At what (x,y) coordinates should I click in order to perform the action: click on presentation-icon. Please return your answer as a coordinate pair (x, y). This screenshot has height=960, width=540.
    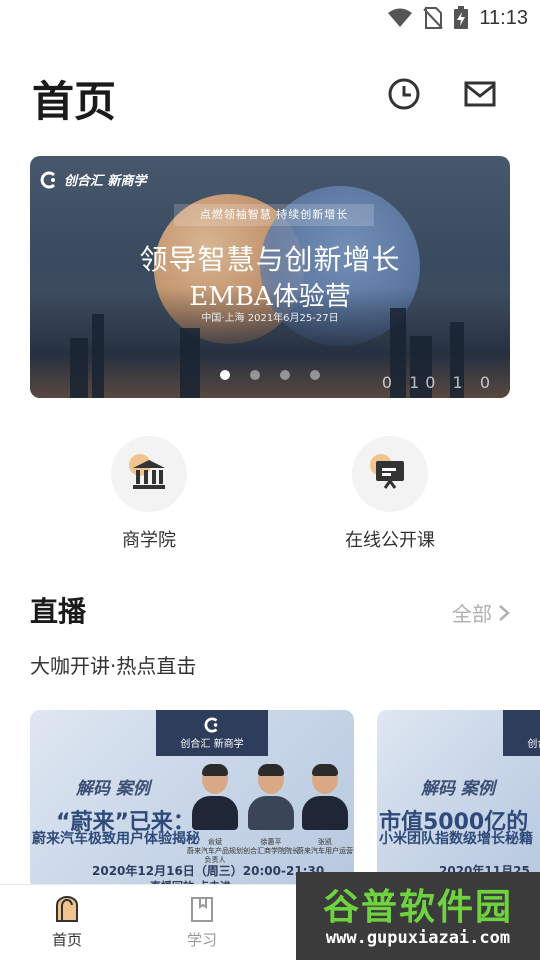
    Looking at the image, I should click on (390, 475).